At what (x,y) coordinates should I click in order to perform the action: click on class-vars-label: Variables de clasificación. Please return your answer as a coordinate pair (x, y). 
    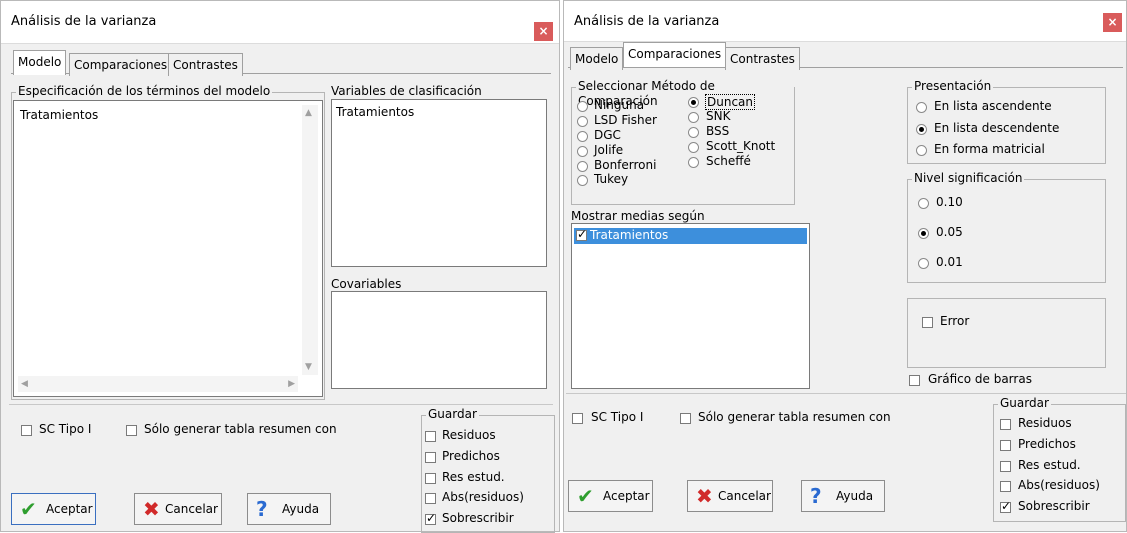
    Looking at the image, I should click on (406, 91).